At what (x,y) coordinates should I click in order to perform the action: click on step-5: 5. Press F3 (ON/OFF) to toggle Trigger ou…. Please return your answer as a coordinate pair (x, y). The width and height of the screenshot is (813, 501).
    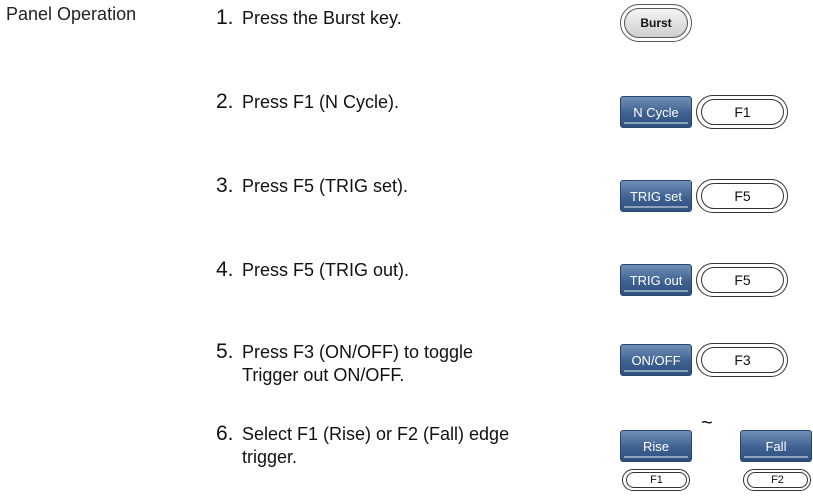
    Looking at the image, I should click on (344, 363).